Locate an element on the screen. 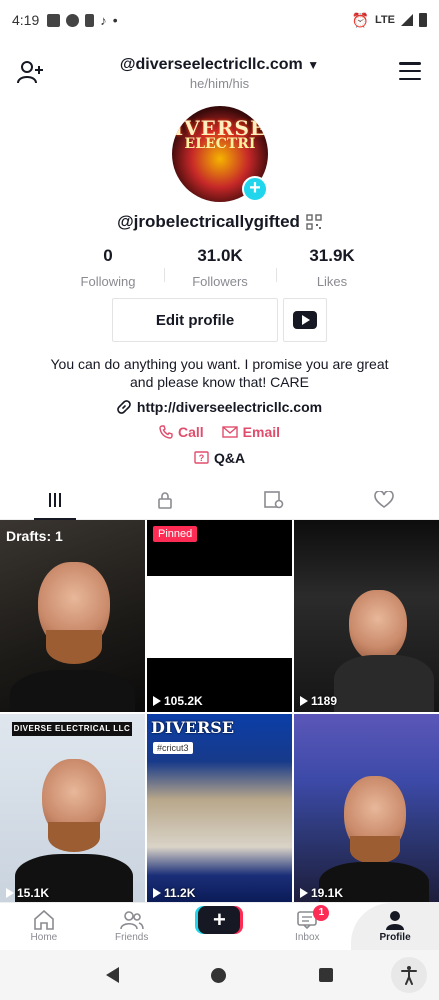 The width and height of the screenshot is (439, 1000). system-navigation is located at coordinates (219, 975).